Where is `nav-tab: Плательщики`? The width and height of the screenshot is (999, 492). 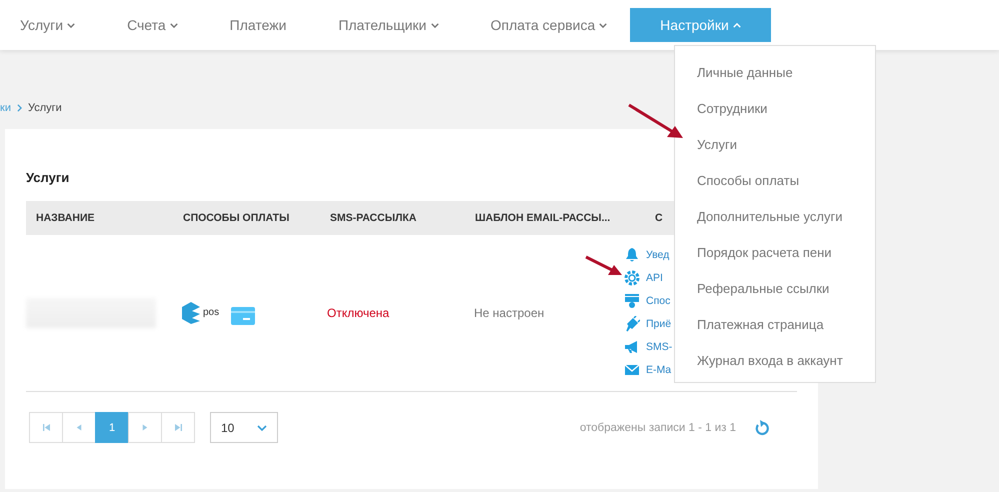 nav-tab: Плательщики is located at coordinates (388, 25).